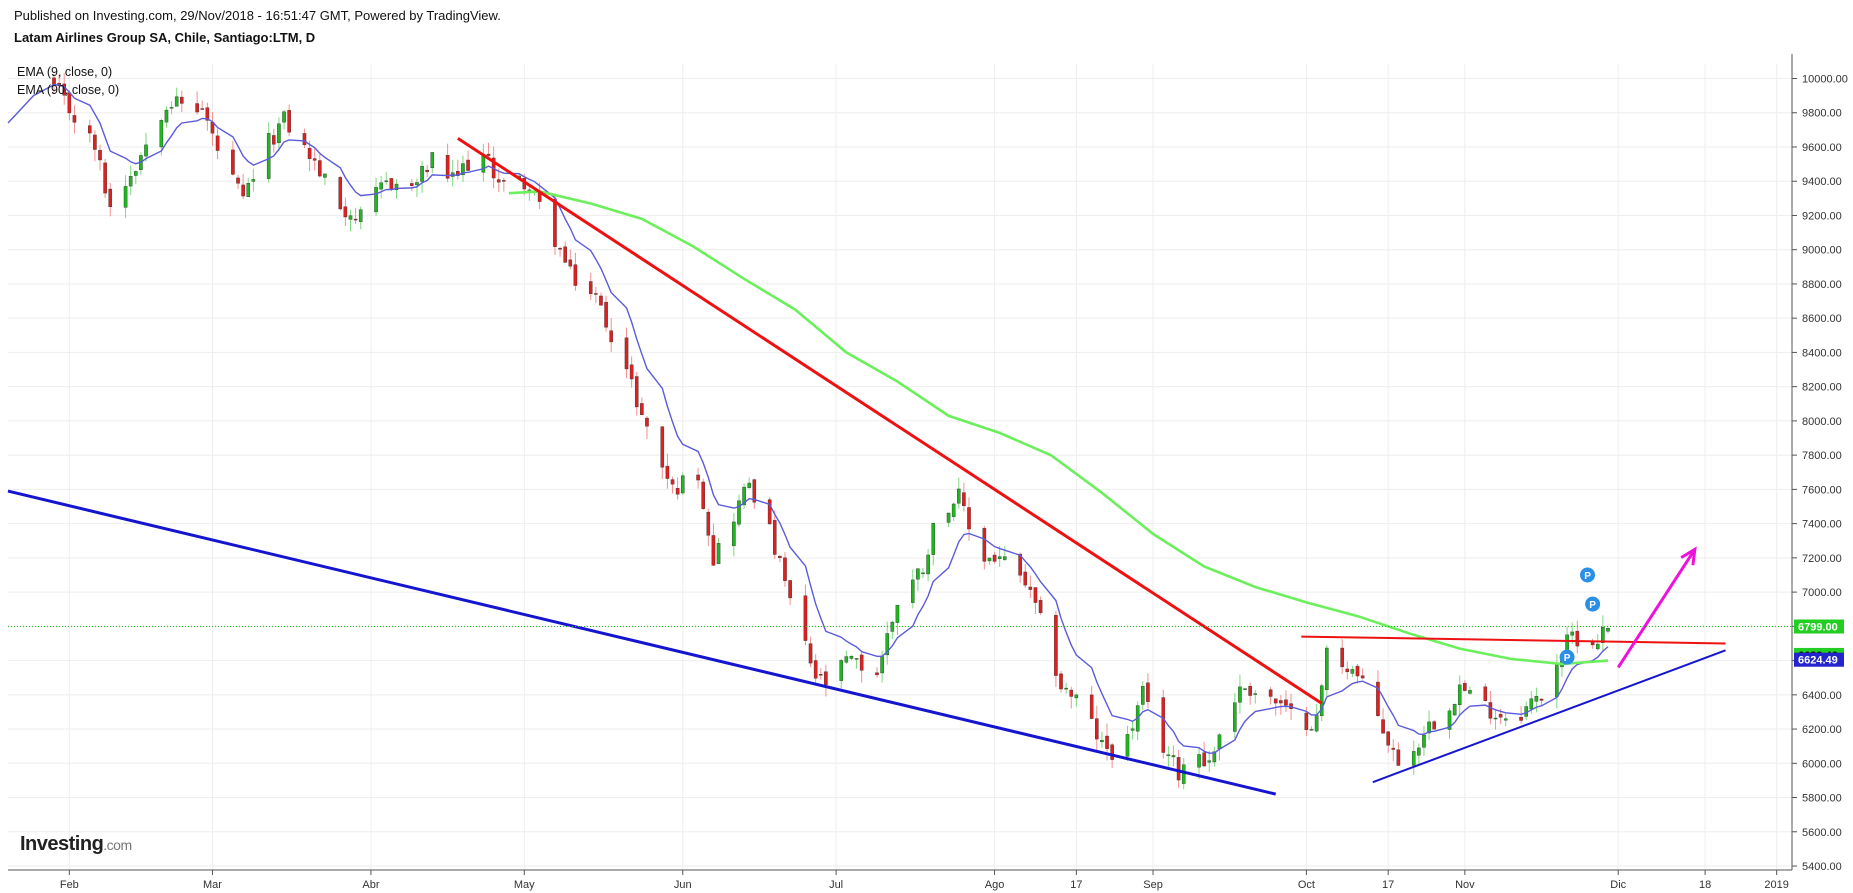 The image size is (1853, 893). What do you see at coordinates (1822, 730) in the screenshot?
I see `y-tick-label: 6200.00` at bounding box center [1822, 730].